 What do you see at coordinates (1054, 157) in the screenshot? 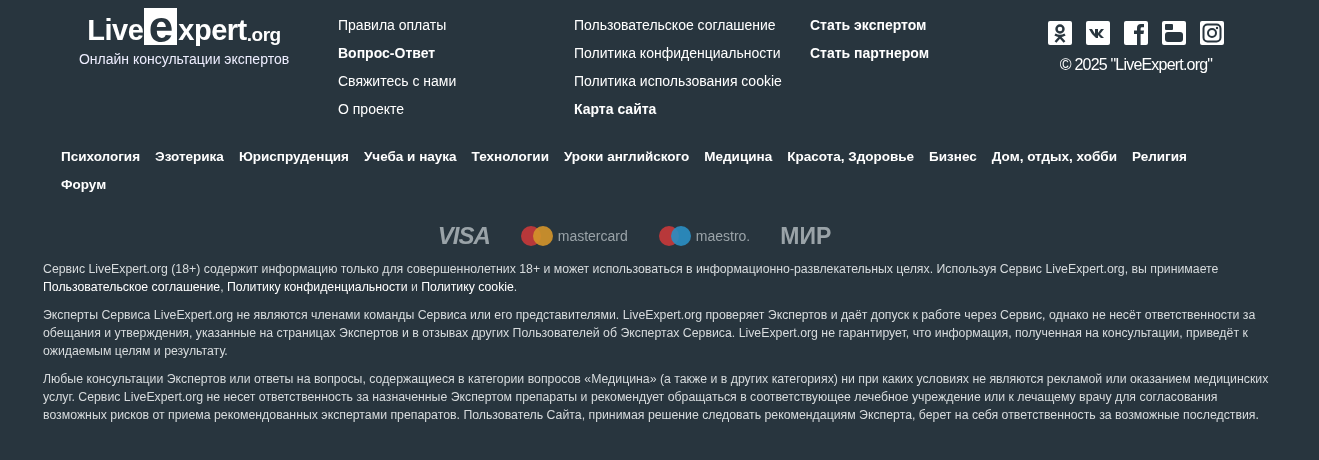
I see `category-link: Дом, отдых, хобби` at bounding box center [1054, 157].